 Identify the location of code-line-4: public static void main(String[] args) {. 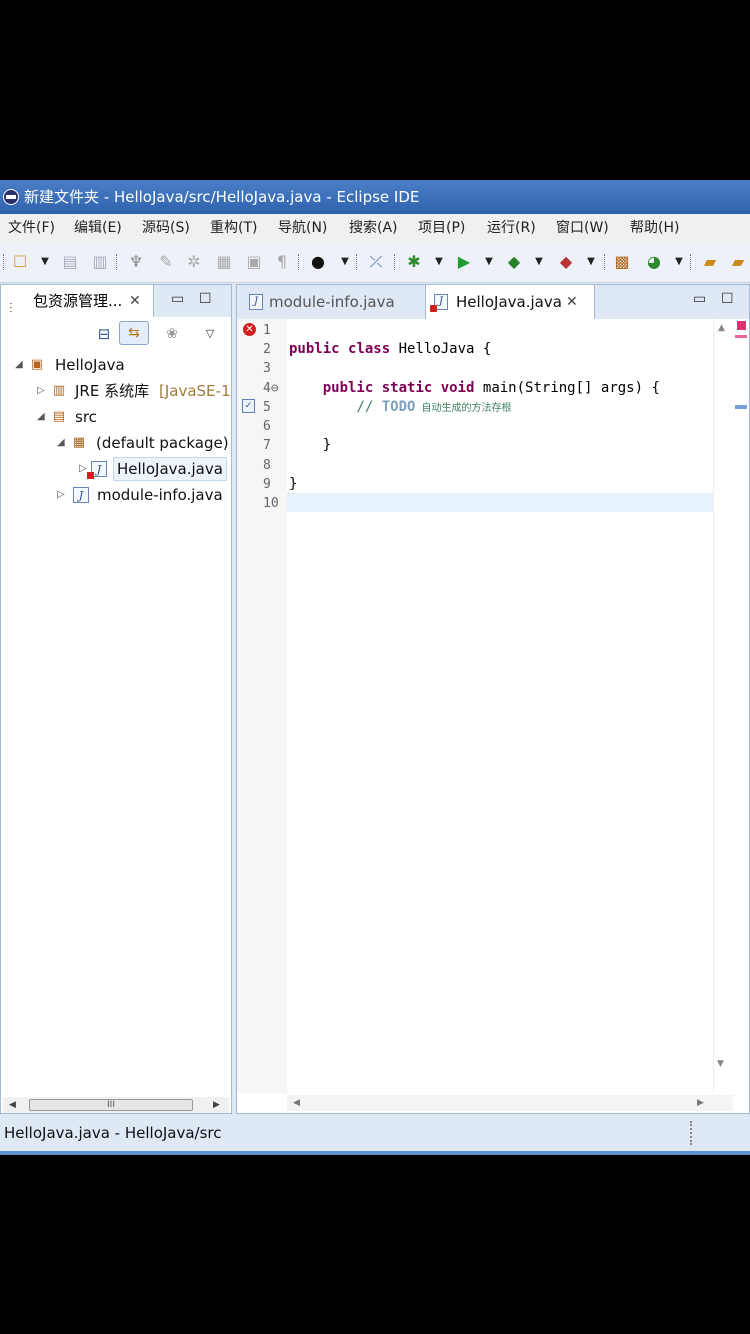
(474, 388).